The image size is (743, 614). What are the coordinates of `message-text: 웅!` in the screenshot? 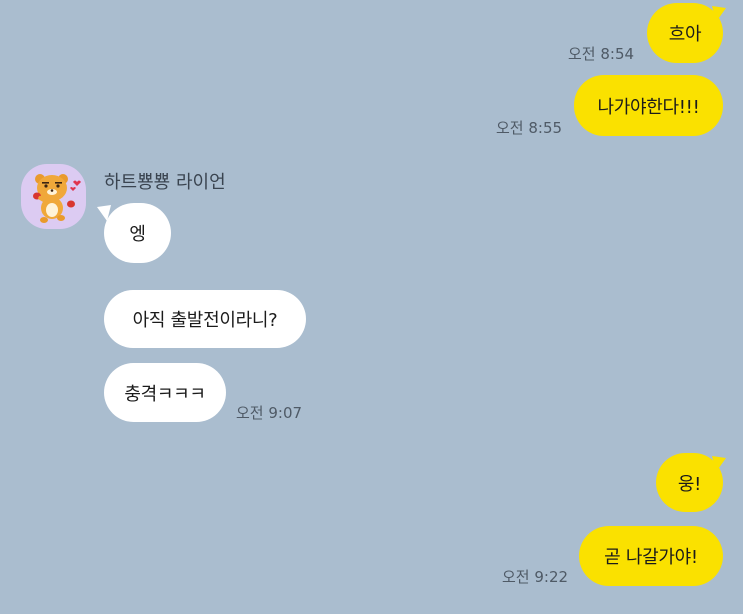 It's located at (689, 484).